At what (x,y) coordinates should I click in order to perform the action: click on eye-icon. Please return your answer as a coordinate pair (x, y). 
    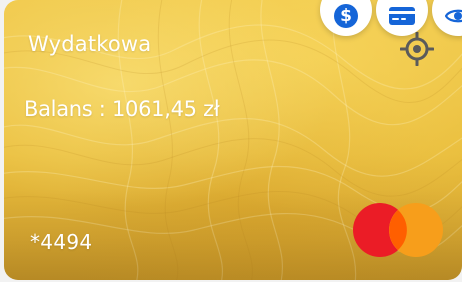
    Looking at the image, I should click on (453, 16).